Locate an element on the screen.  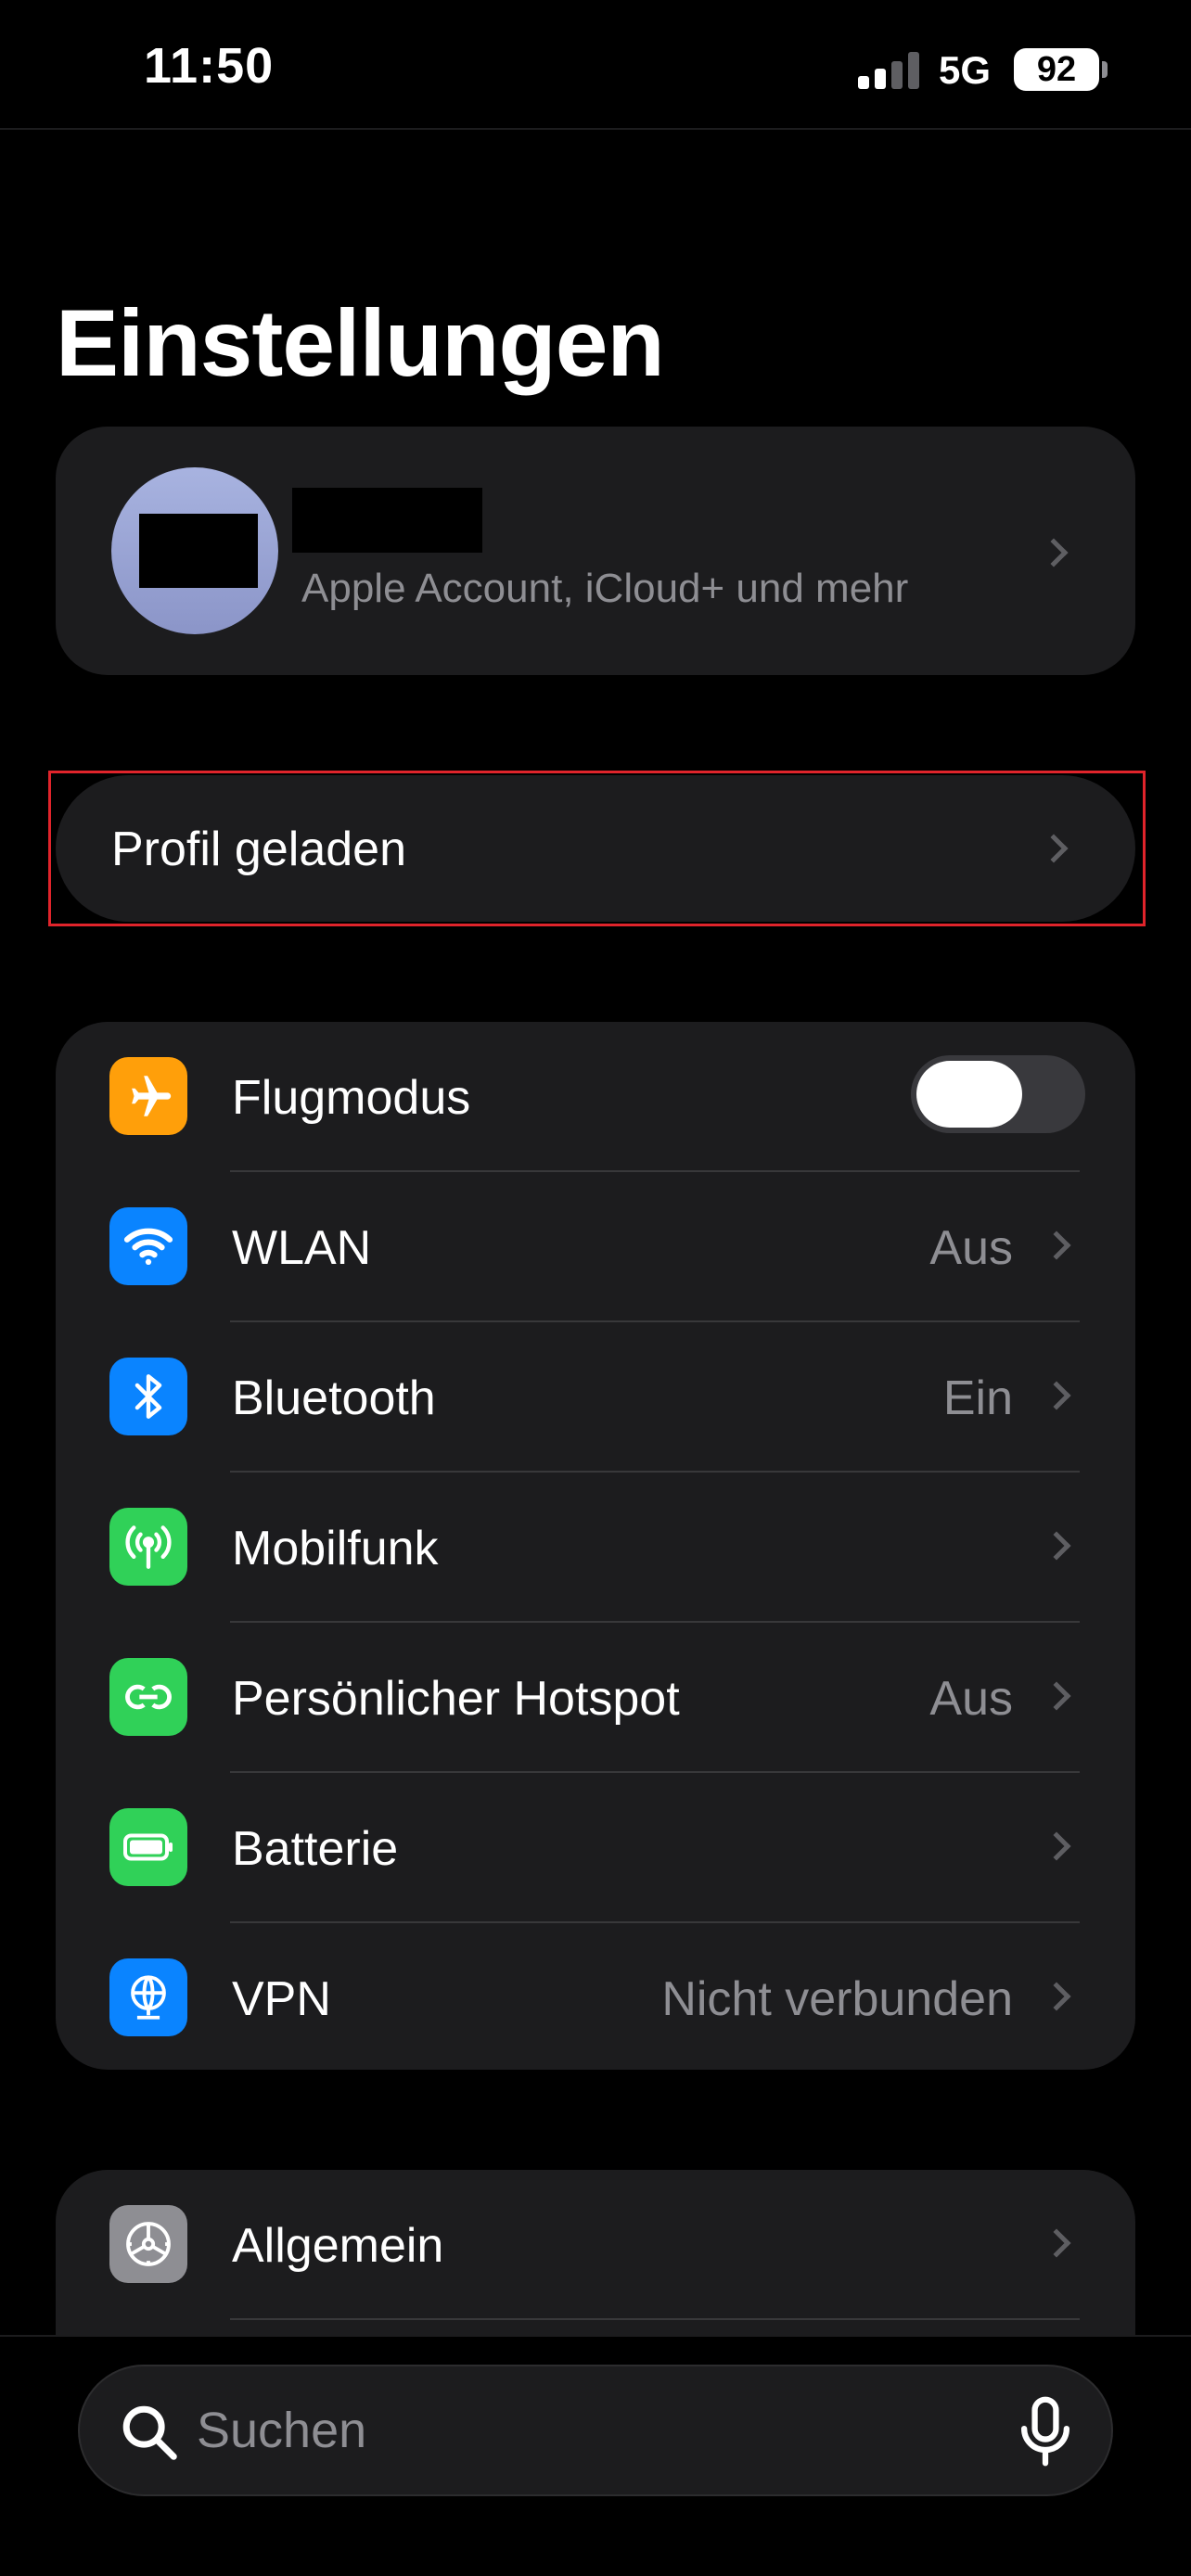
status-time: 11:50 is located at coordinates (209, 66).